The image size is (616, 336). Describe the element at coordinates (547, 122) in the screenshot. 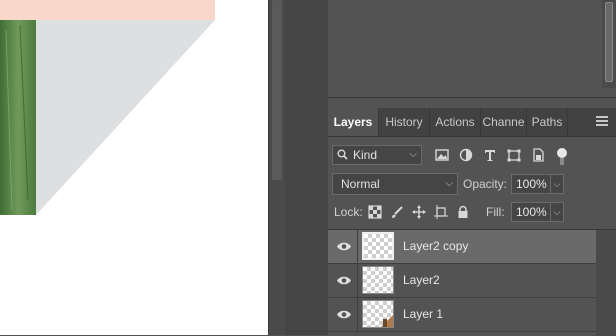

I see `tab-paths: Paths` at that location.